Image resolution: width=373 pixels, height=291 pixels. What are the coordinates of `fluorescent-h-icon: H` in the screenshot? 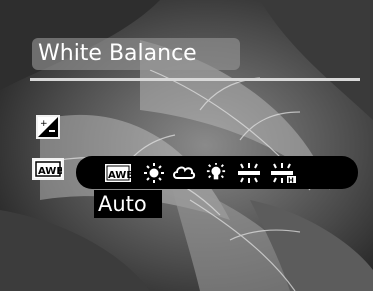 It's located at (283, 173).